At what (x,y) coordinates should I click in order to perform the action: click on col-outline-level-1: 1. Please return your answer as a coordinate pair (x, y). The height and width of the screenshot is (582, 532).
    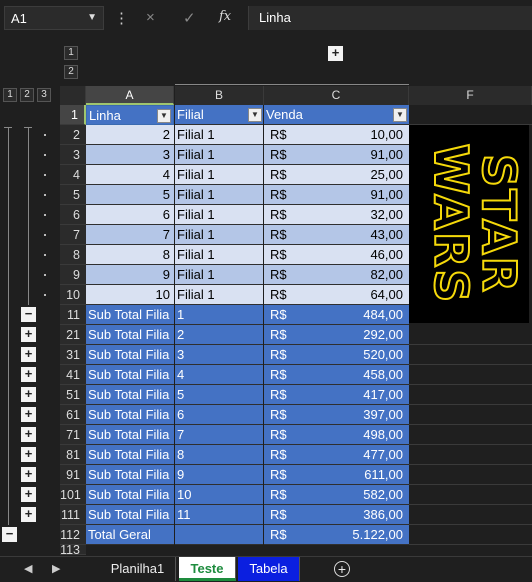
    Looking at the image, I should click on (71, 53).